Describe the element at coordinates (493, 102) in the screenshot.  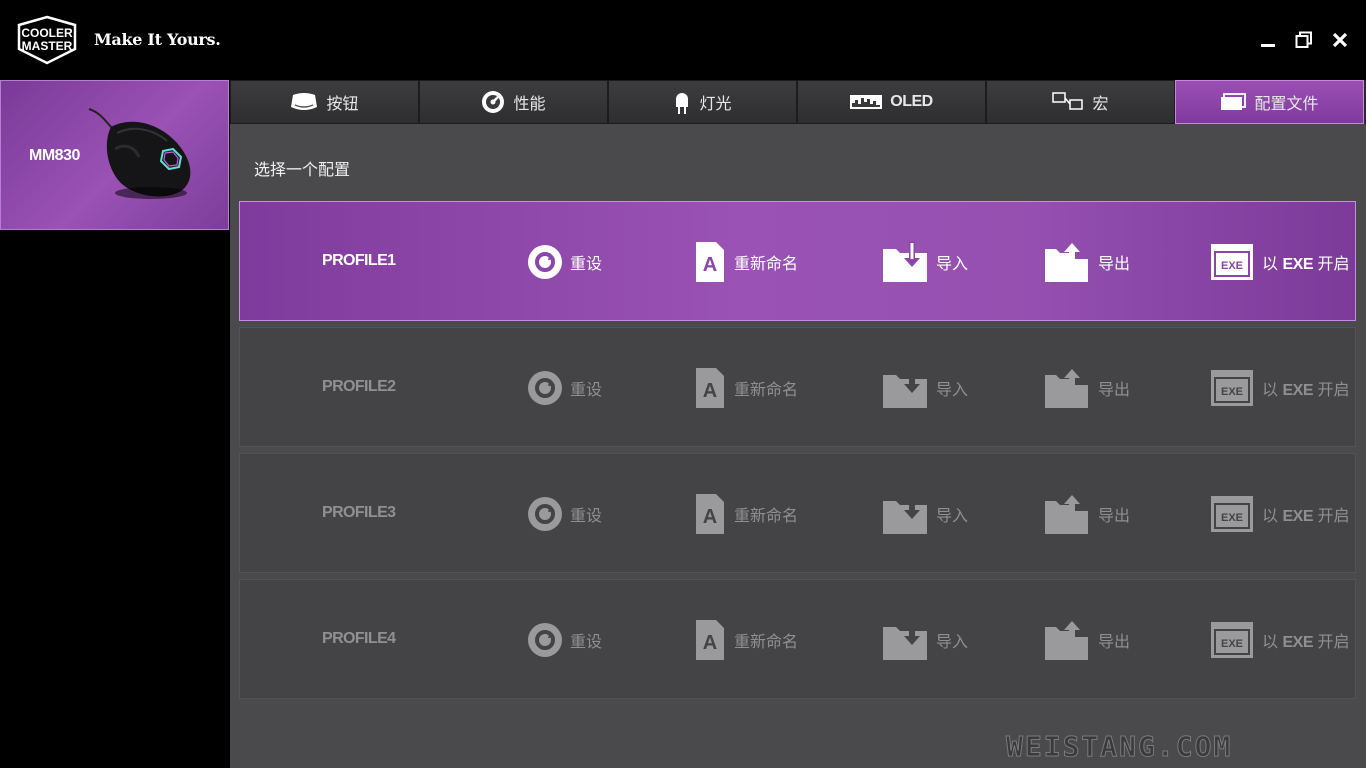
I see `performance-icon` at that location.